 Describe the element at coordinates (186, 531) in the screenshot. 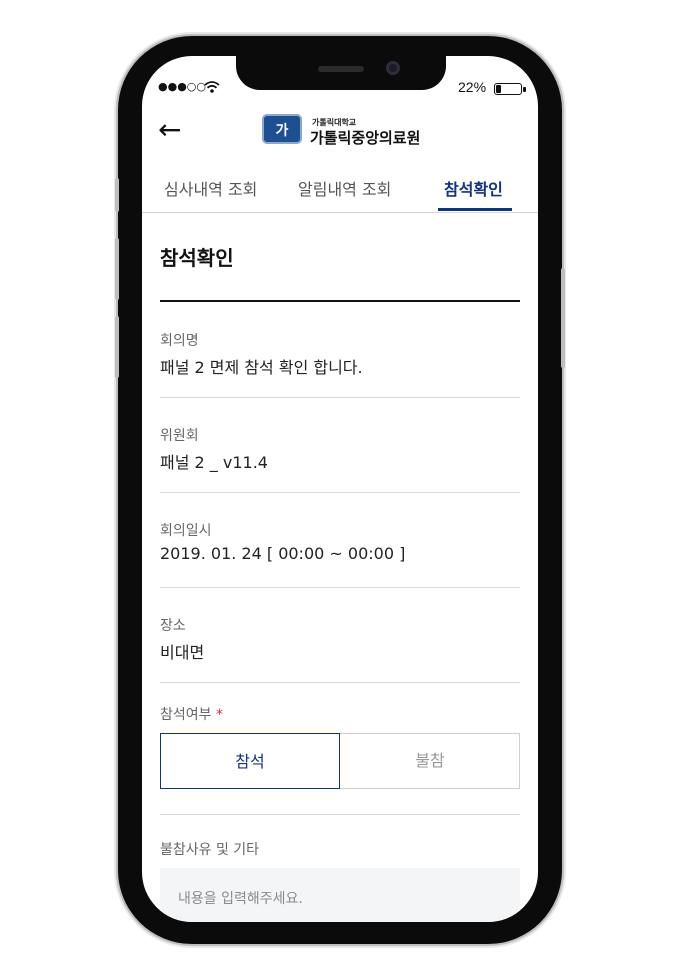

I see `field-label: 회의일시` at that location.